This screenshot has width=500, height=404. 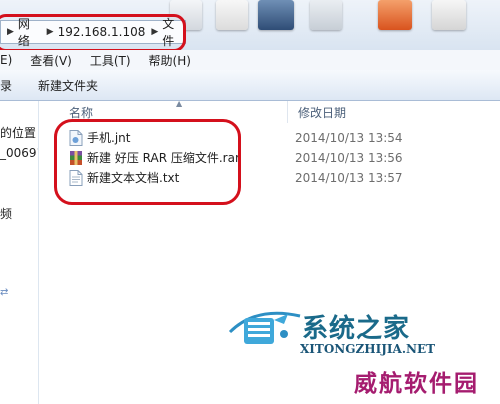 I want to click on watermark-title: 系统之家, so click(x=356, y=329).